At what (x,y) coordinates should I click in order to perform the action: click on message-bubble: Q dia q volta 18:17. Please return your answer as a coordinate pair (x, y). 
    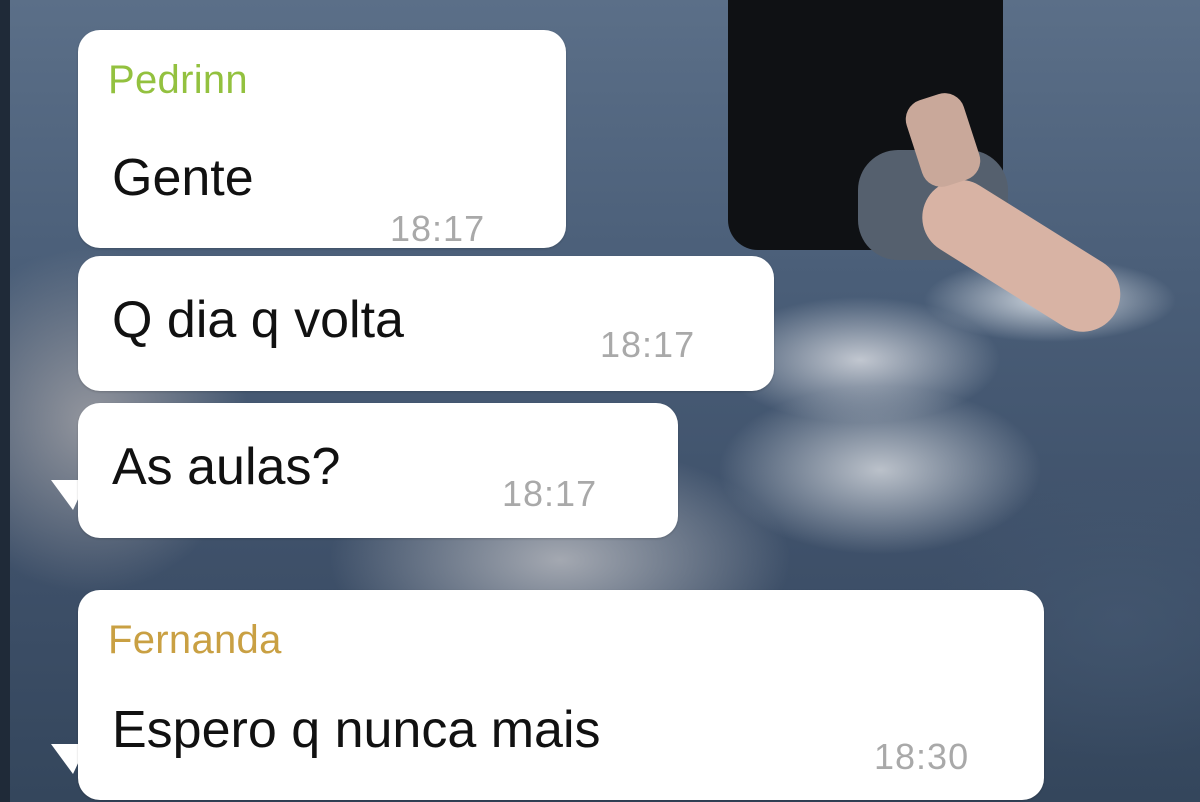
    Looking at the image, I should click on (426, 323).